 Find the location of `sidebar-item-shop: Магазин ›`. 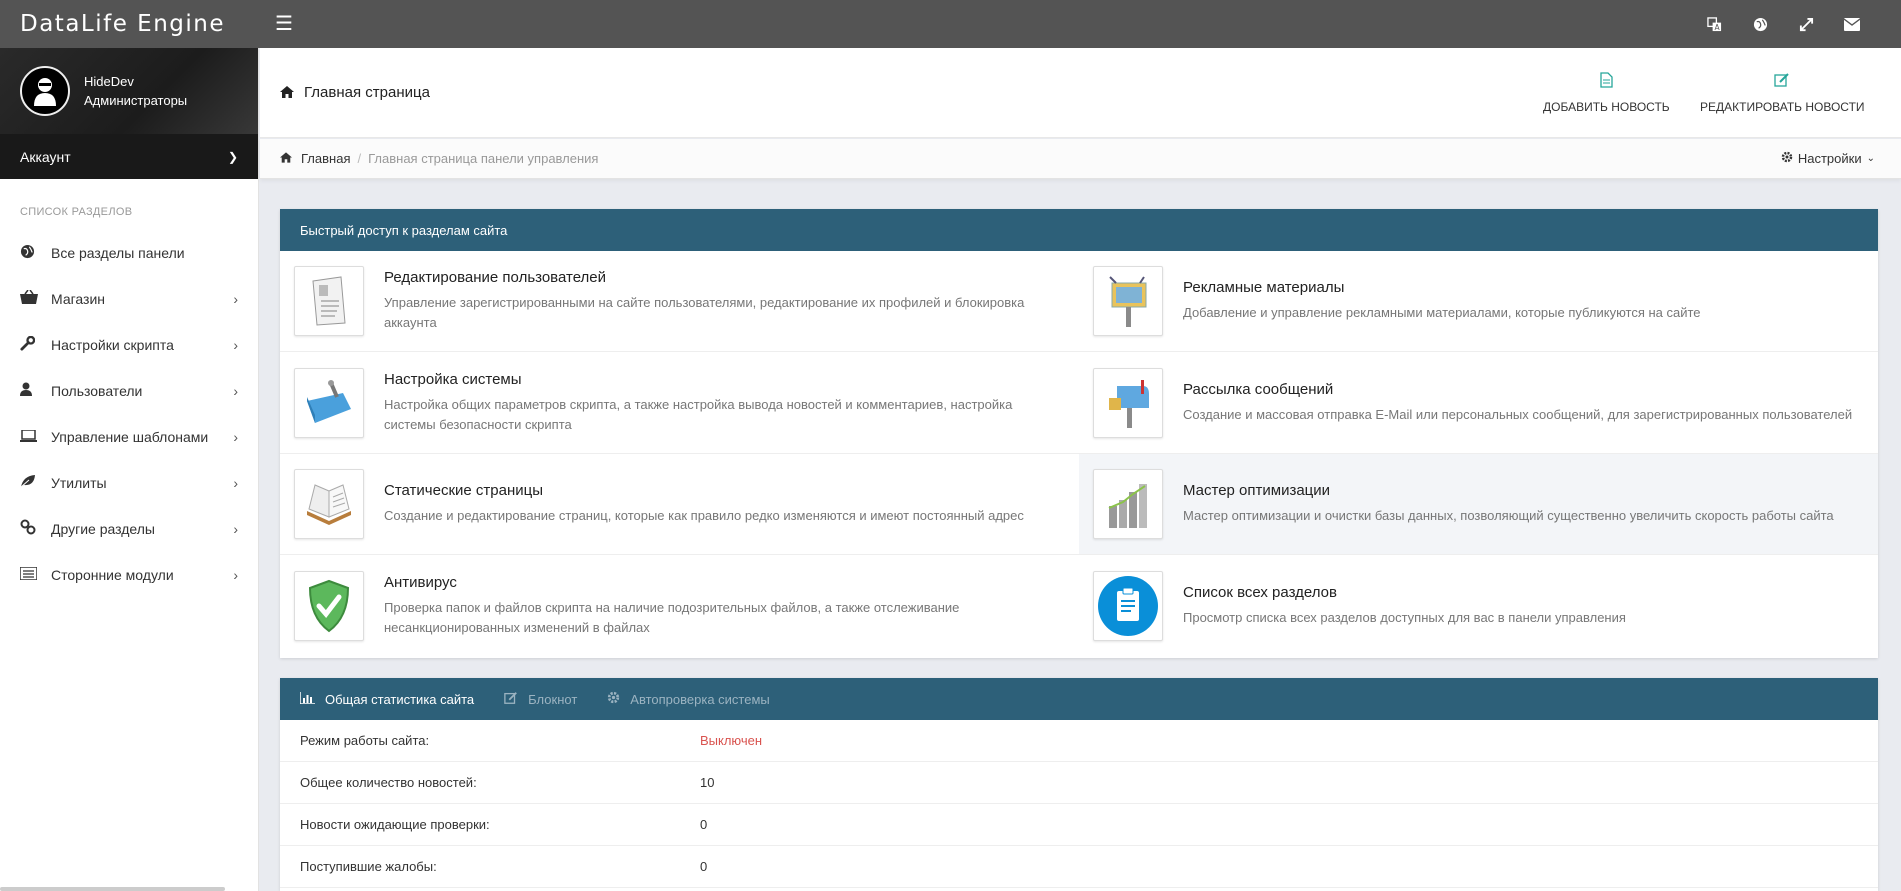

sidebar-item-shop: Магазин › is located at coordinates (129, 299).